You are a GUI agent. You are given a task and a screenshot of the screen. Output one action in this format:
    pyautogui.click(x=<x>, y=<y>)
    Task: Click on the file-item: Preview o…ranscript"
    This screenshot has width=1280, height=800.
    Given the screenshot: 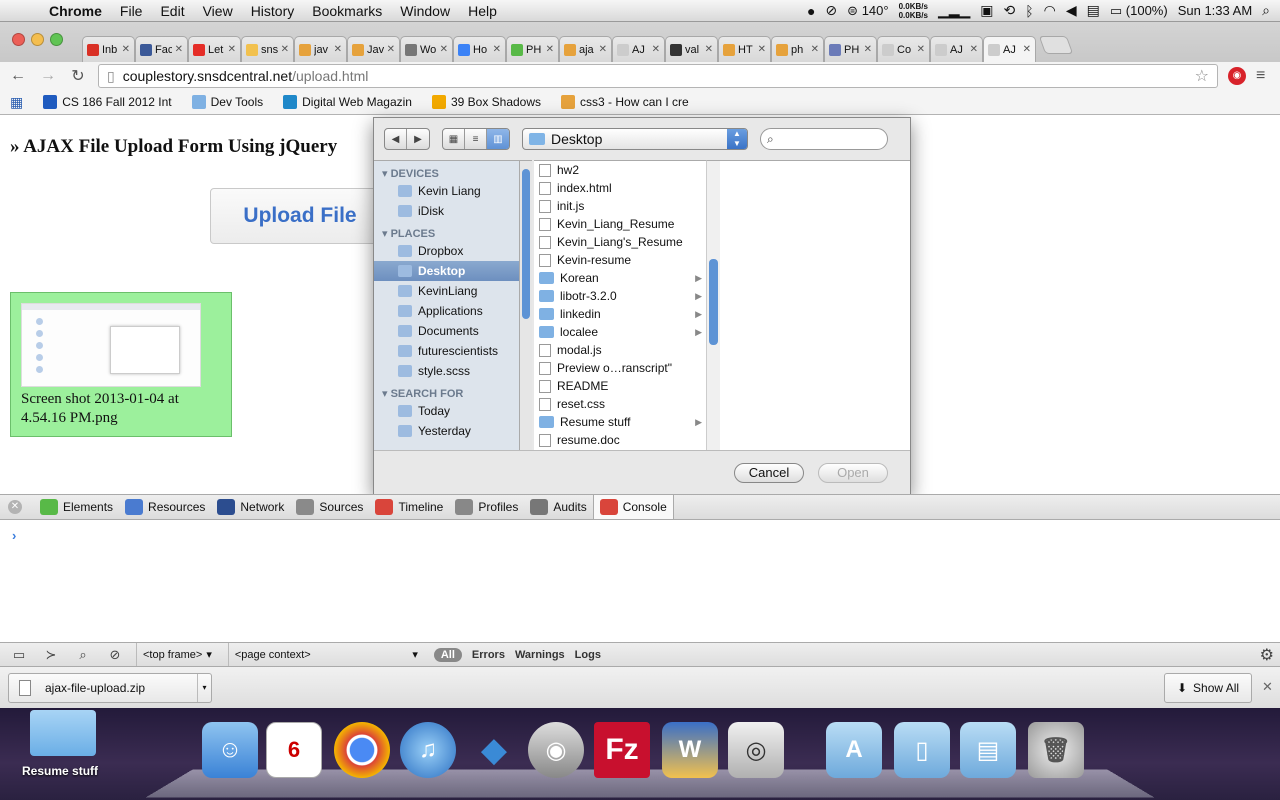 What is the action you would take?
    pyautogui.click(x=620, y=368)
    